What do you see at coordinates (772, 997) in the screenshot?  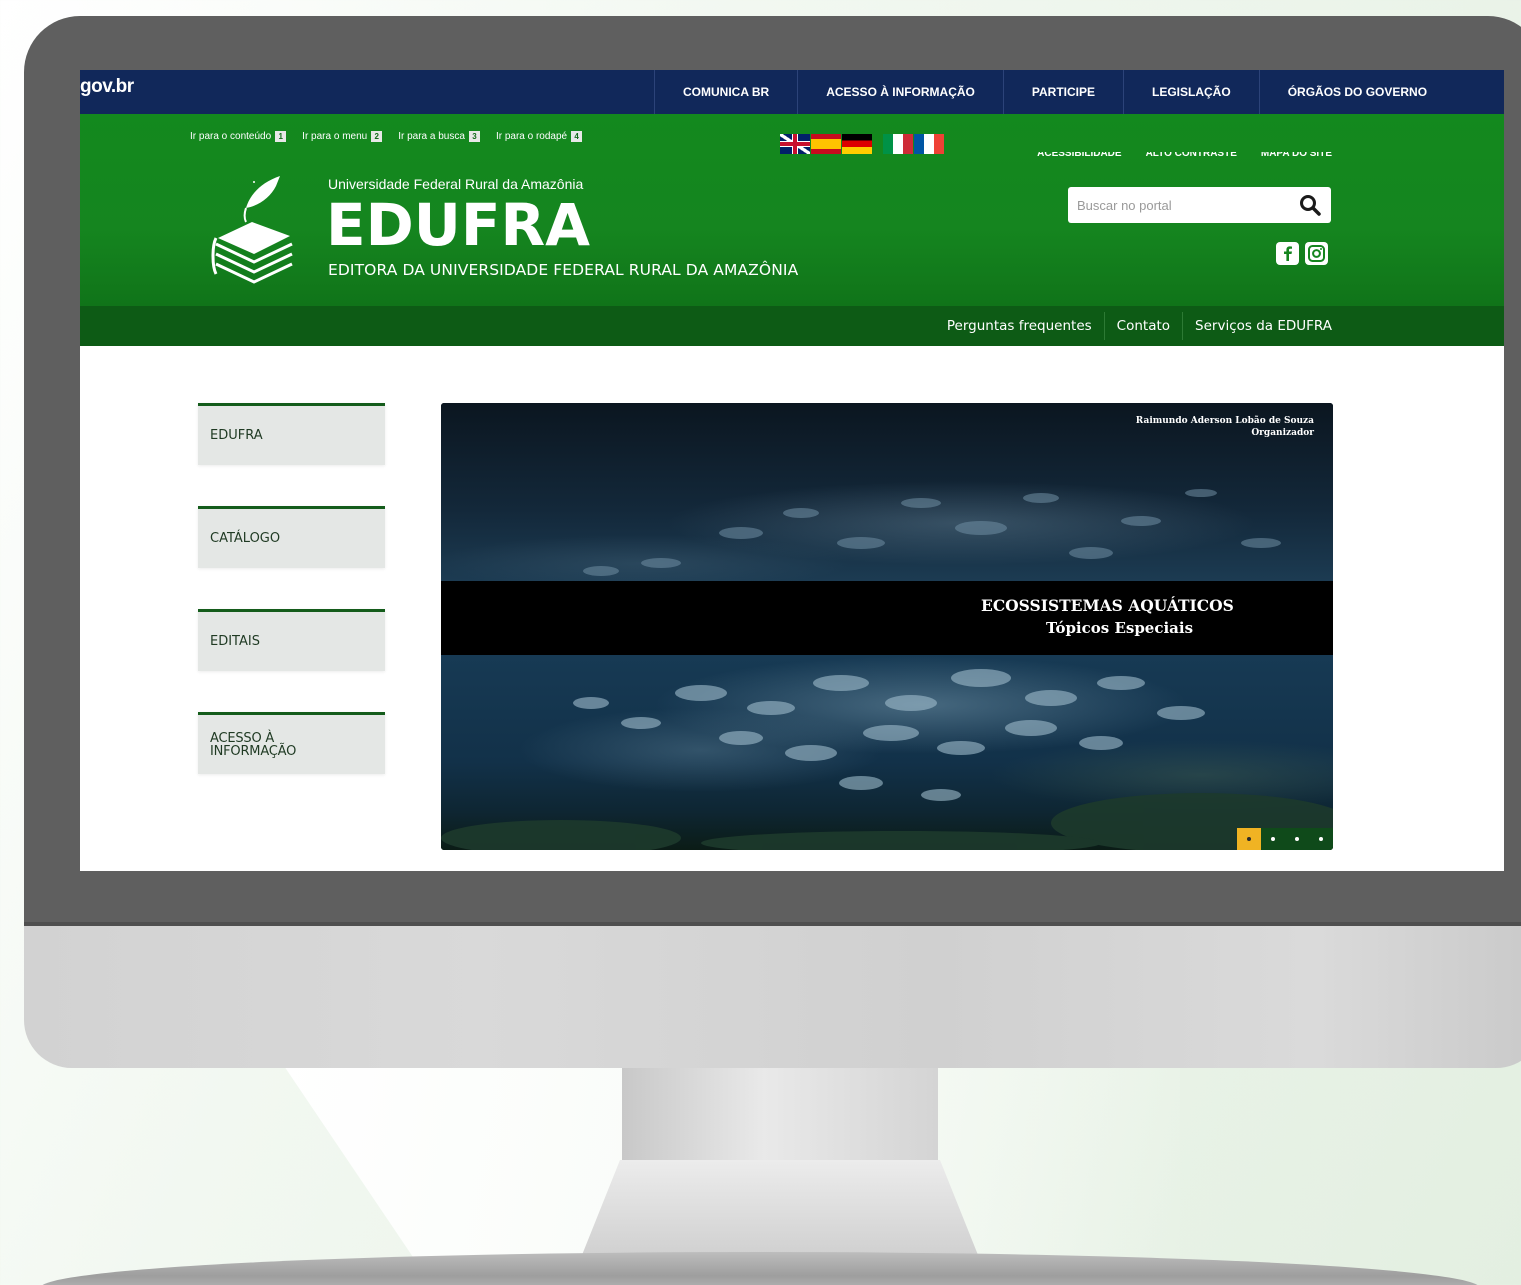 I see `monitor-chin` at bounding box center [772, 997].